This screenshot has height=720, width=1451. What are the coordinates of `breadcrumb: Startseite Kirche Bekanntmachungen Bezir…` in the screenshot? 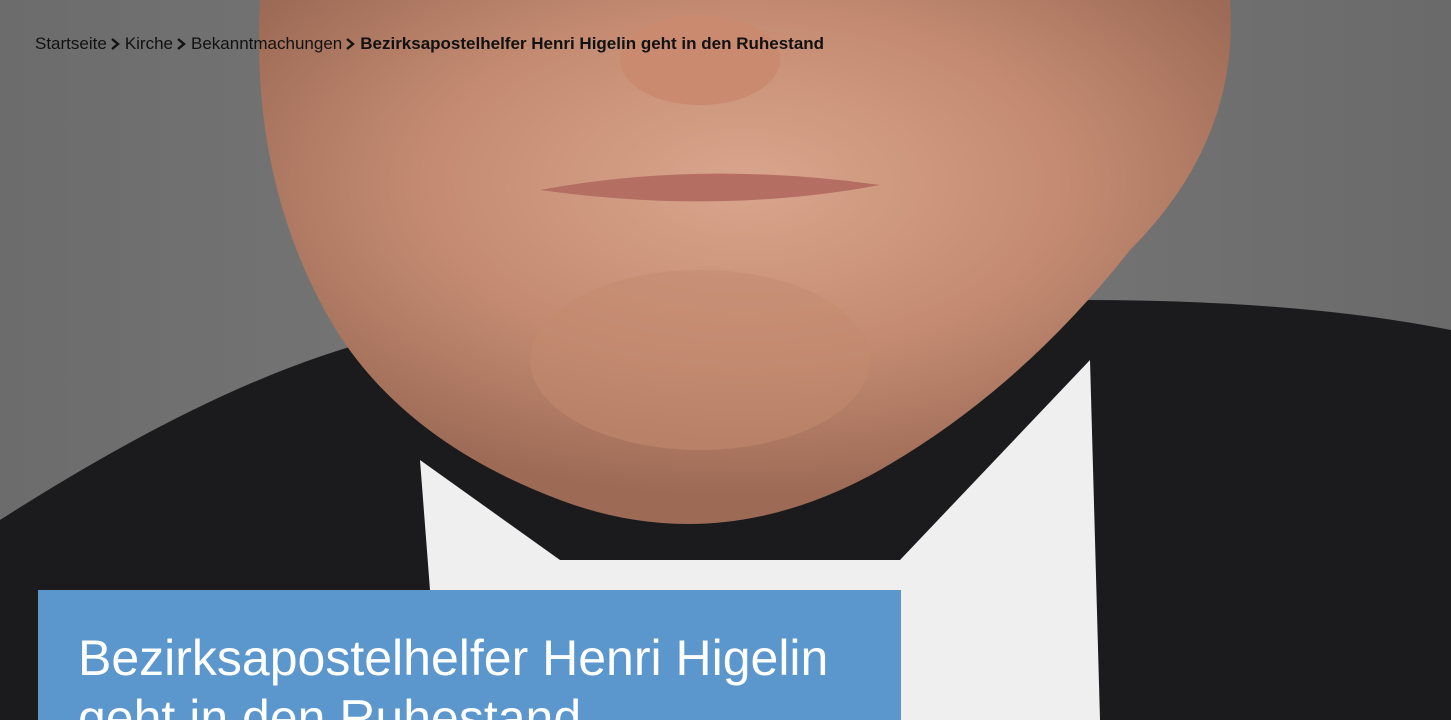 It's located at (429, 44).